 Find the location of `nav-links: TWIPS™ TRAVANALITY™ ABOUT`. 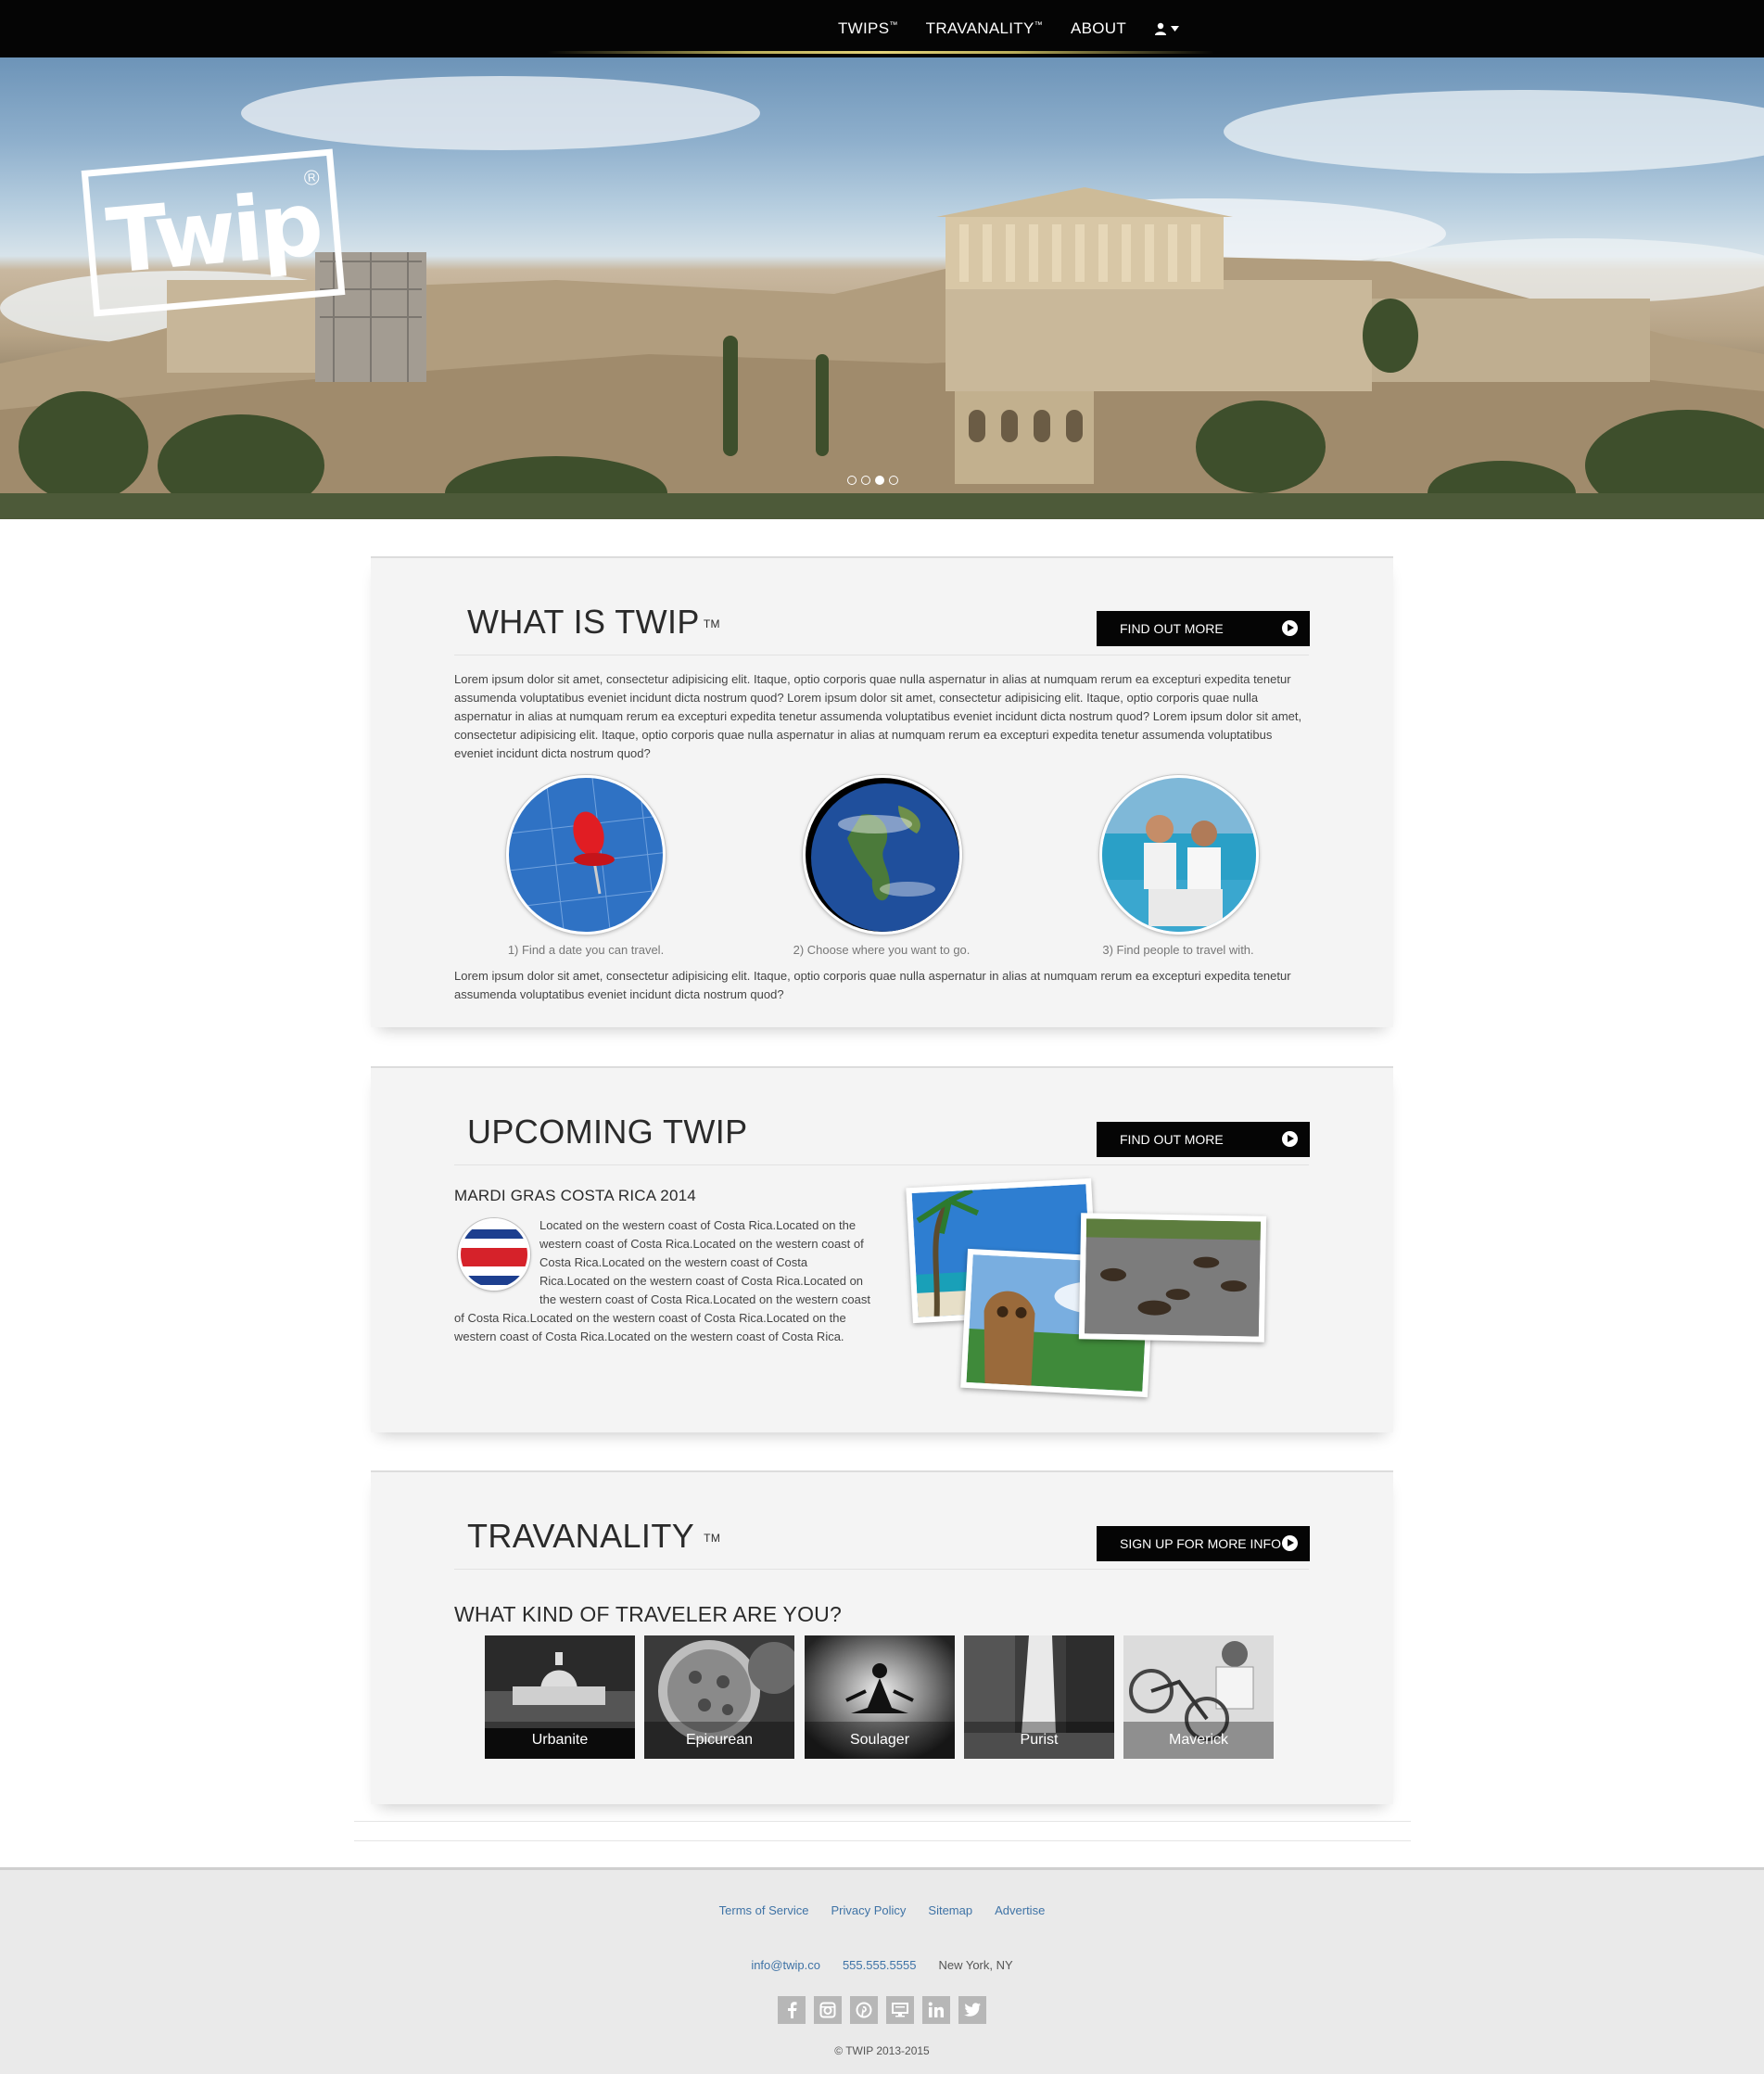

nav-links: TWIPS™ TRAVANALITY™ ABOUT is located at coordinates (1009, 28).